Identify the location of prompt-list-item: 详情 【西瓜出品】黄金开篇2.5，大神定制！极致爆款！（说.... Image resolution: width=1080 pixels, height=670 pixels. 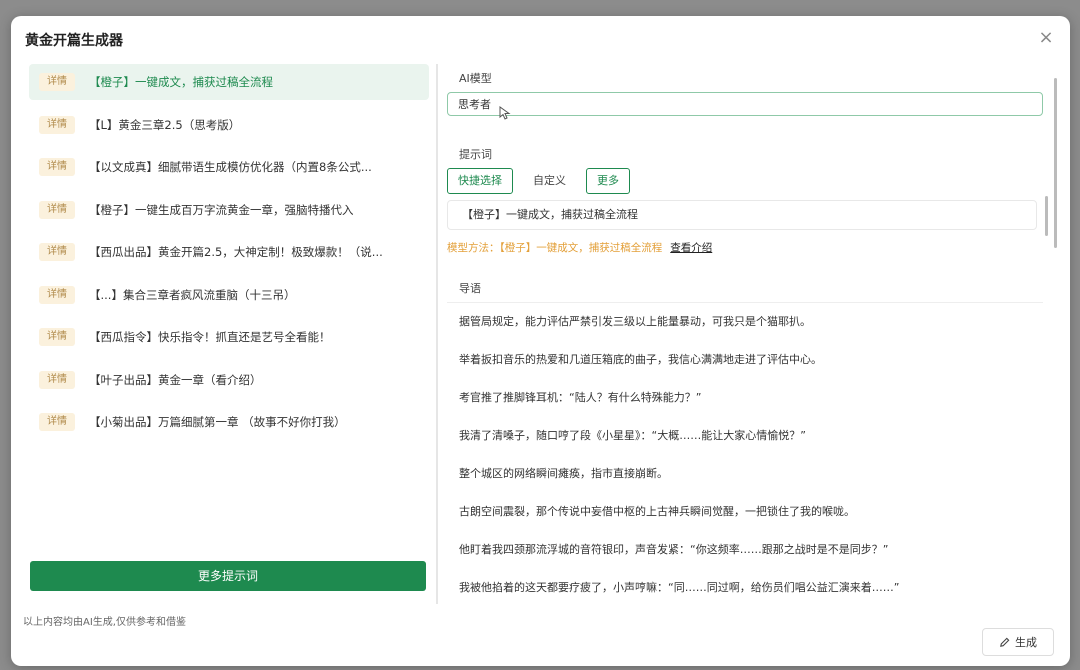
(229, 252).